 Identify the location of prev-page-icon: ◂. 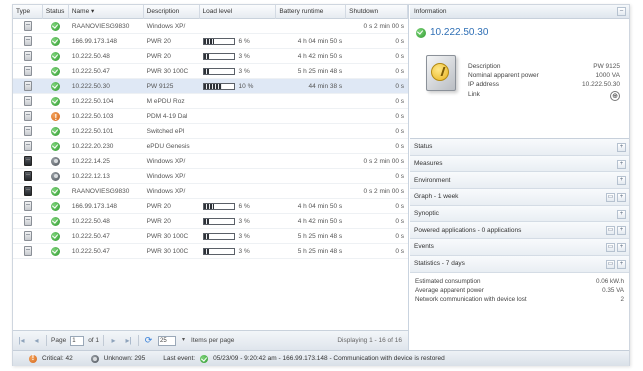
(36, 340).